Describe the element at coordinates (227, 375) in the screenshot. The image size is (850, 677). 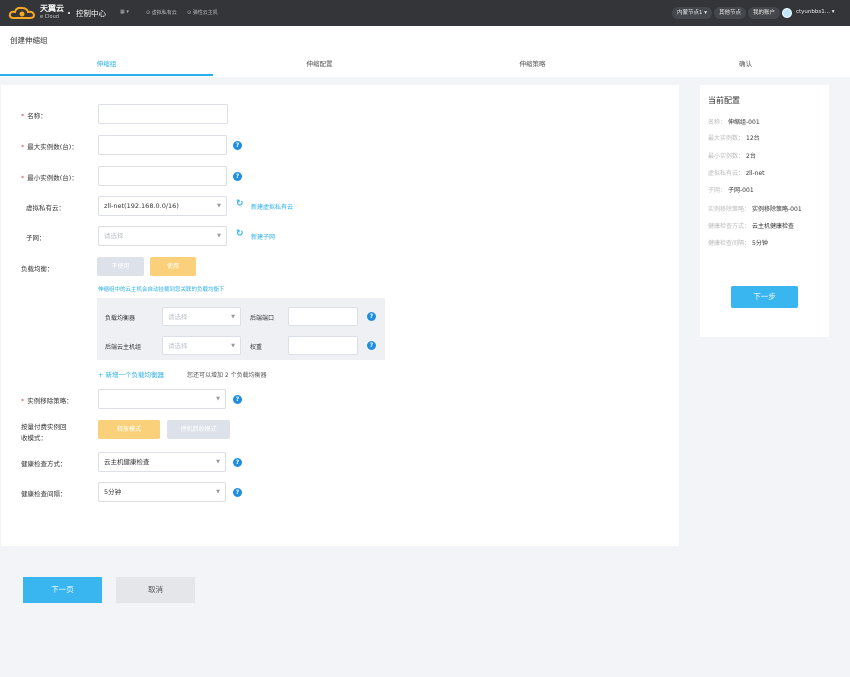
I see `add-balancer-note: 您还可以增加 2 个负载均衡器` at that location.